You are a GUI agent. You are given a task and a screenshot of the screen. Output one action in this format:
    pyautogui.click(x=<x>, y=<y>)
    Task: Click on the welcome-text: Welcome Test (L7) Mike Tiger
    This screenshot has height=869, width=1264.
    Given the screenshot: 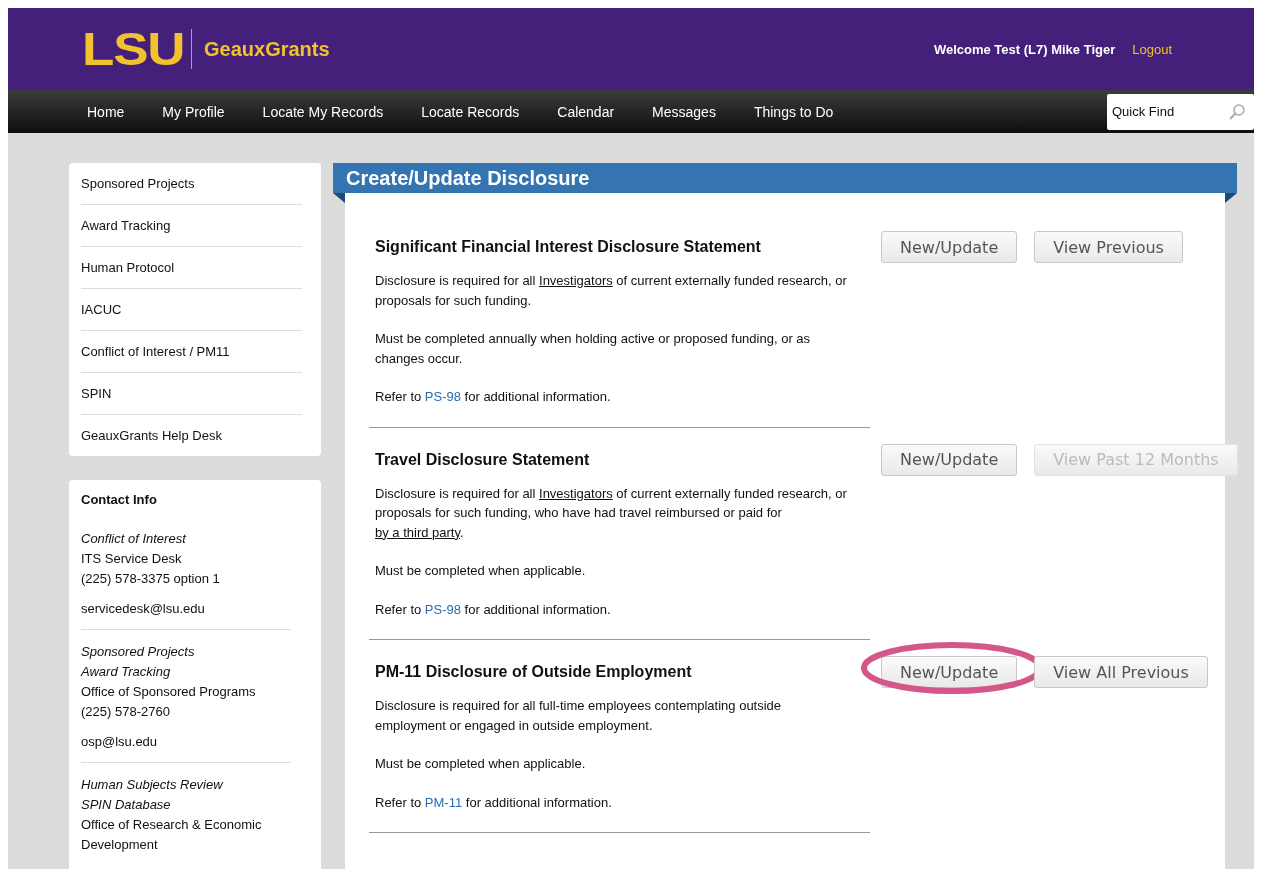 What is the action you would take?
    pyautogui.click(x=1024, y=49)
    